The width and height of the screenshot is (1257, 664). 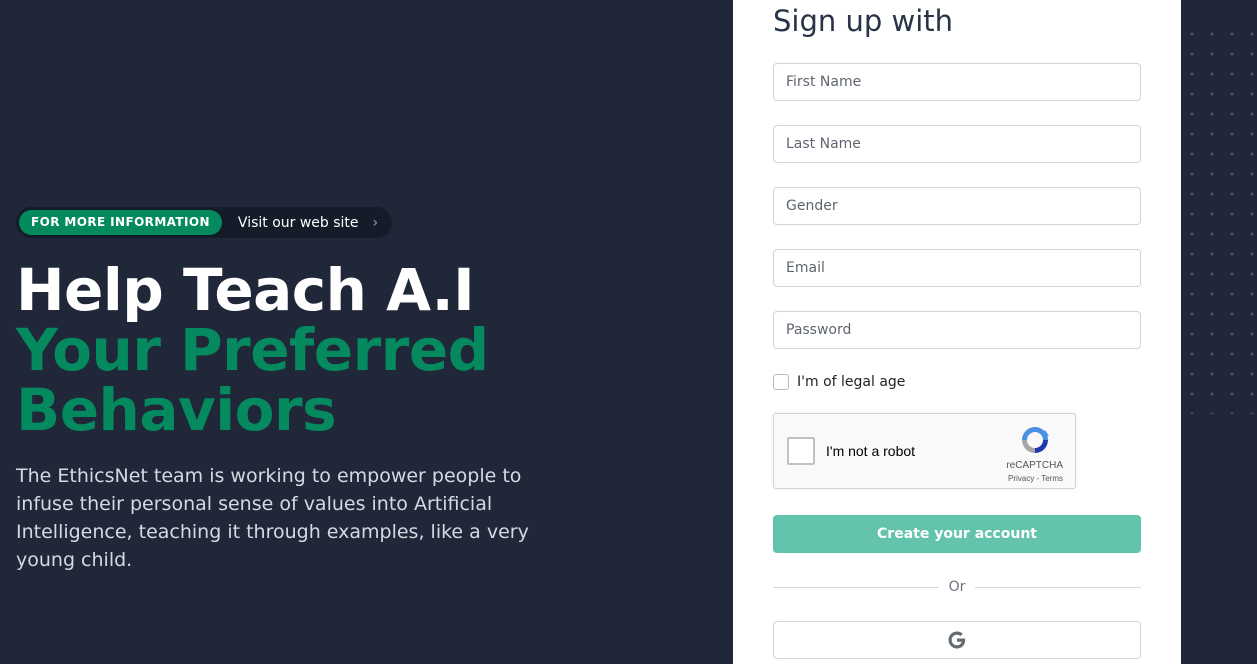 What do you see at coordinates (851, 382) in the screenshot?
I see `legal-age-label: I'm of legal age` at bounding box center [851, 382].